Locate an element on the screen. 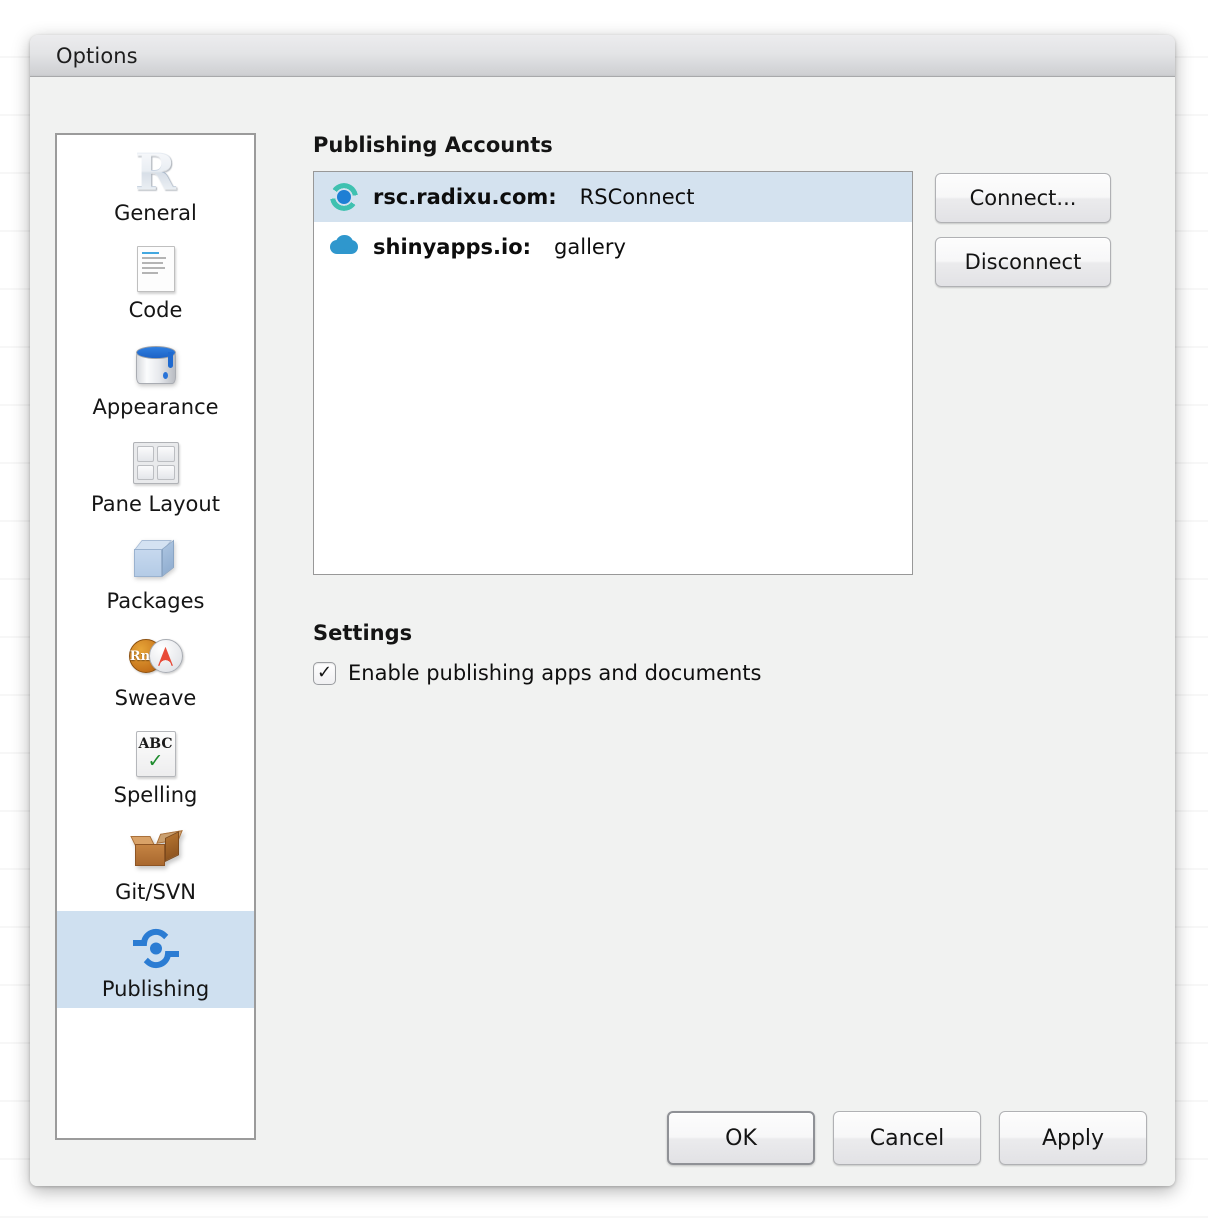  sidebar-item-label: Git/SVN is located at coordinates (155, 892).